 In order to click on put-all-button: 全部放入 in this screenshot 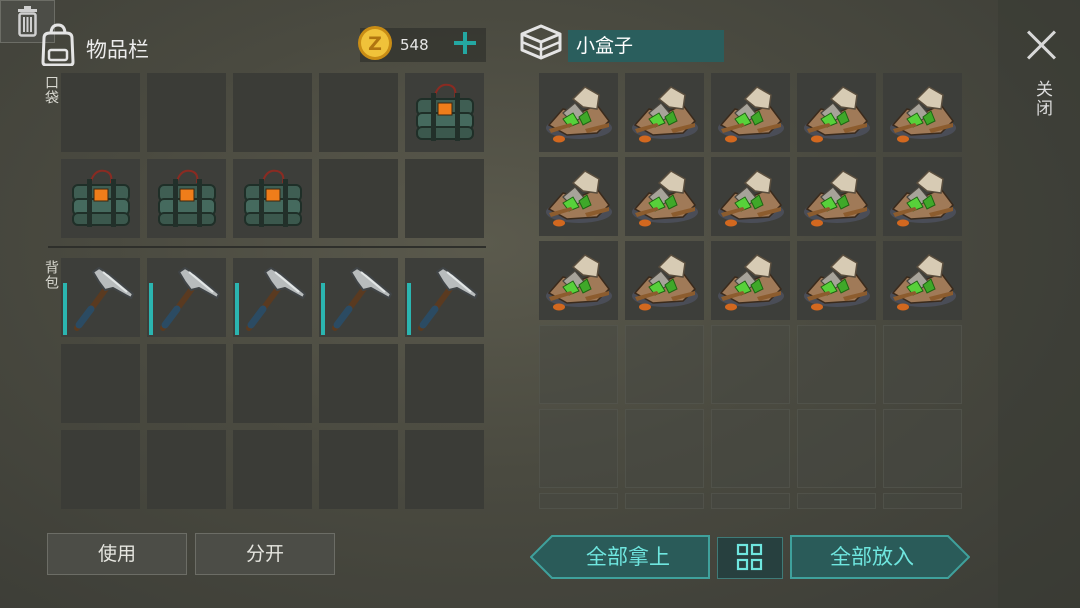, I will do `click(880, 557)`.